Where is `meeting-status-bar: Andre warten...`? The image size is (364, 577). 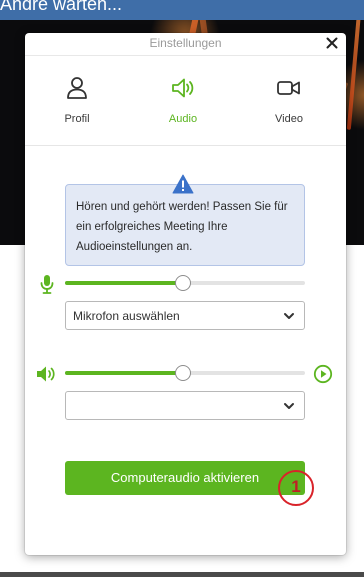 meeting-status-bar: Andre warten... is located at coordinates (182, 10).